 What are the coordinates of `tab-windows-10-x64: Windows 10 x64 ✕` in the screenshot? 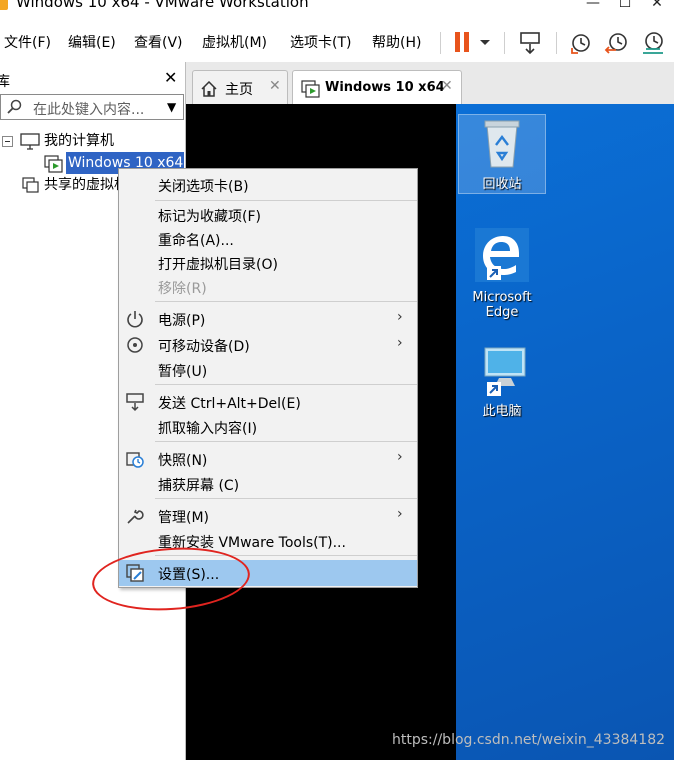 It's located at (377, 87).